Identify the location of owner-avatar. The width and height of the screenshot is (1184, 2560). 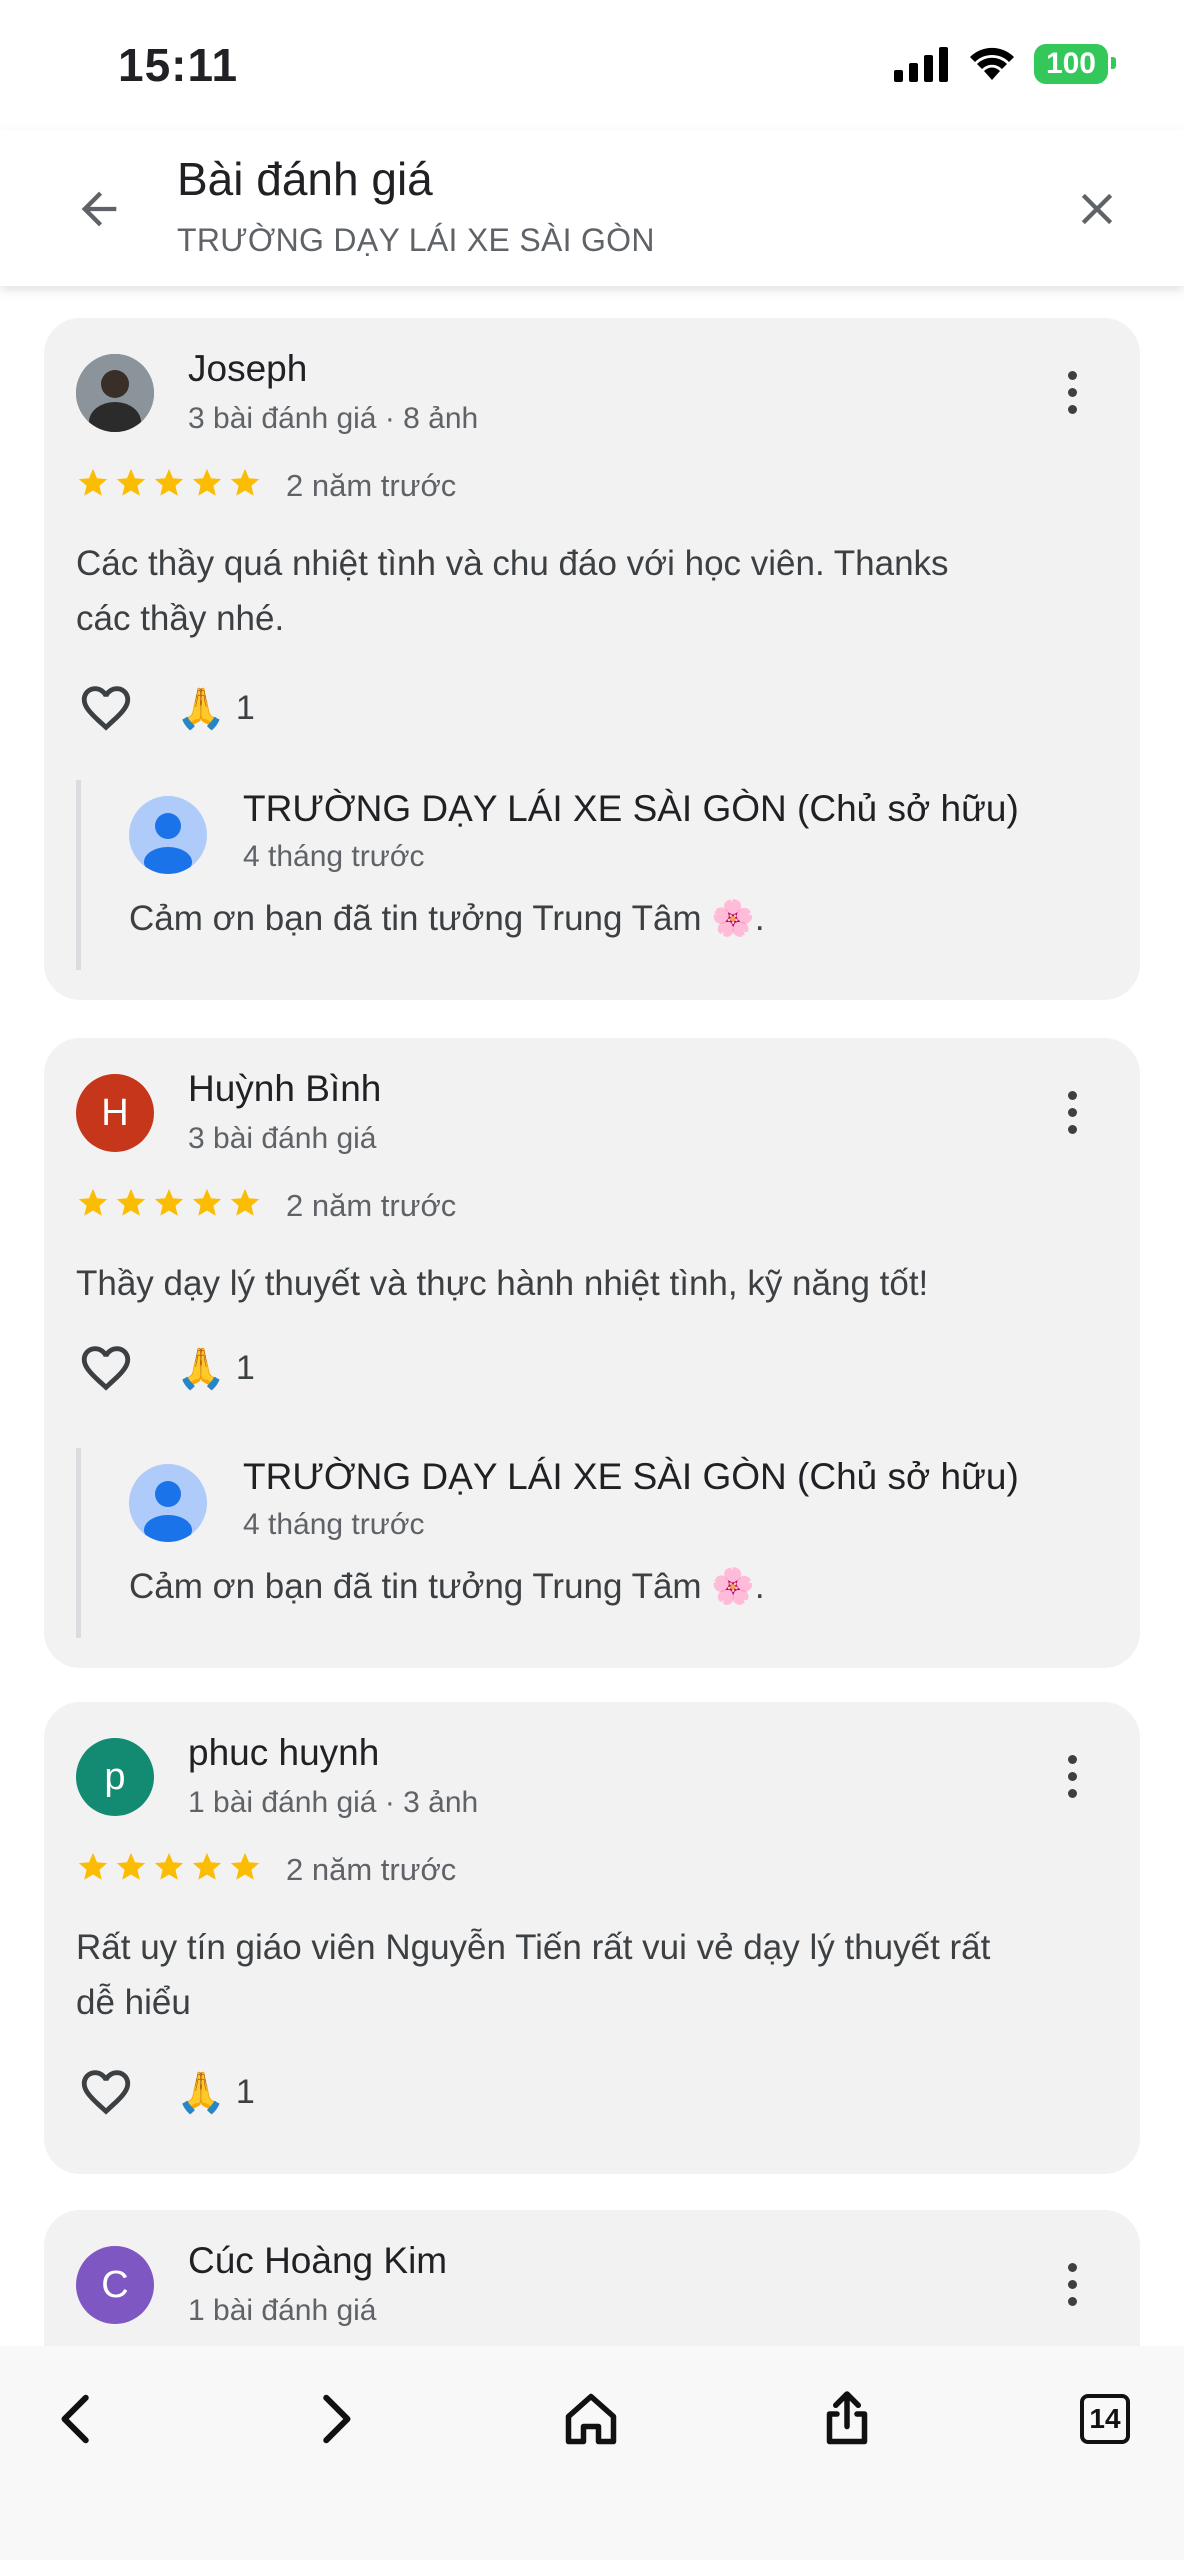
(168, 835).